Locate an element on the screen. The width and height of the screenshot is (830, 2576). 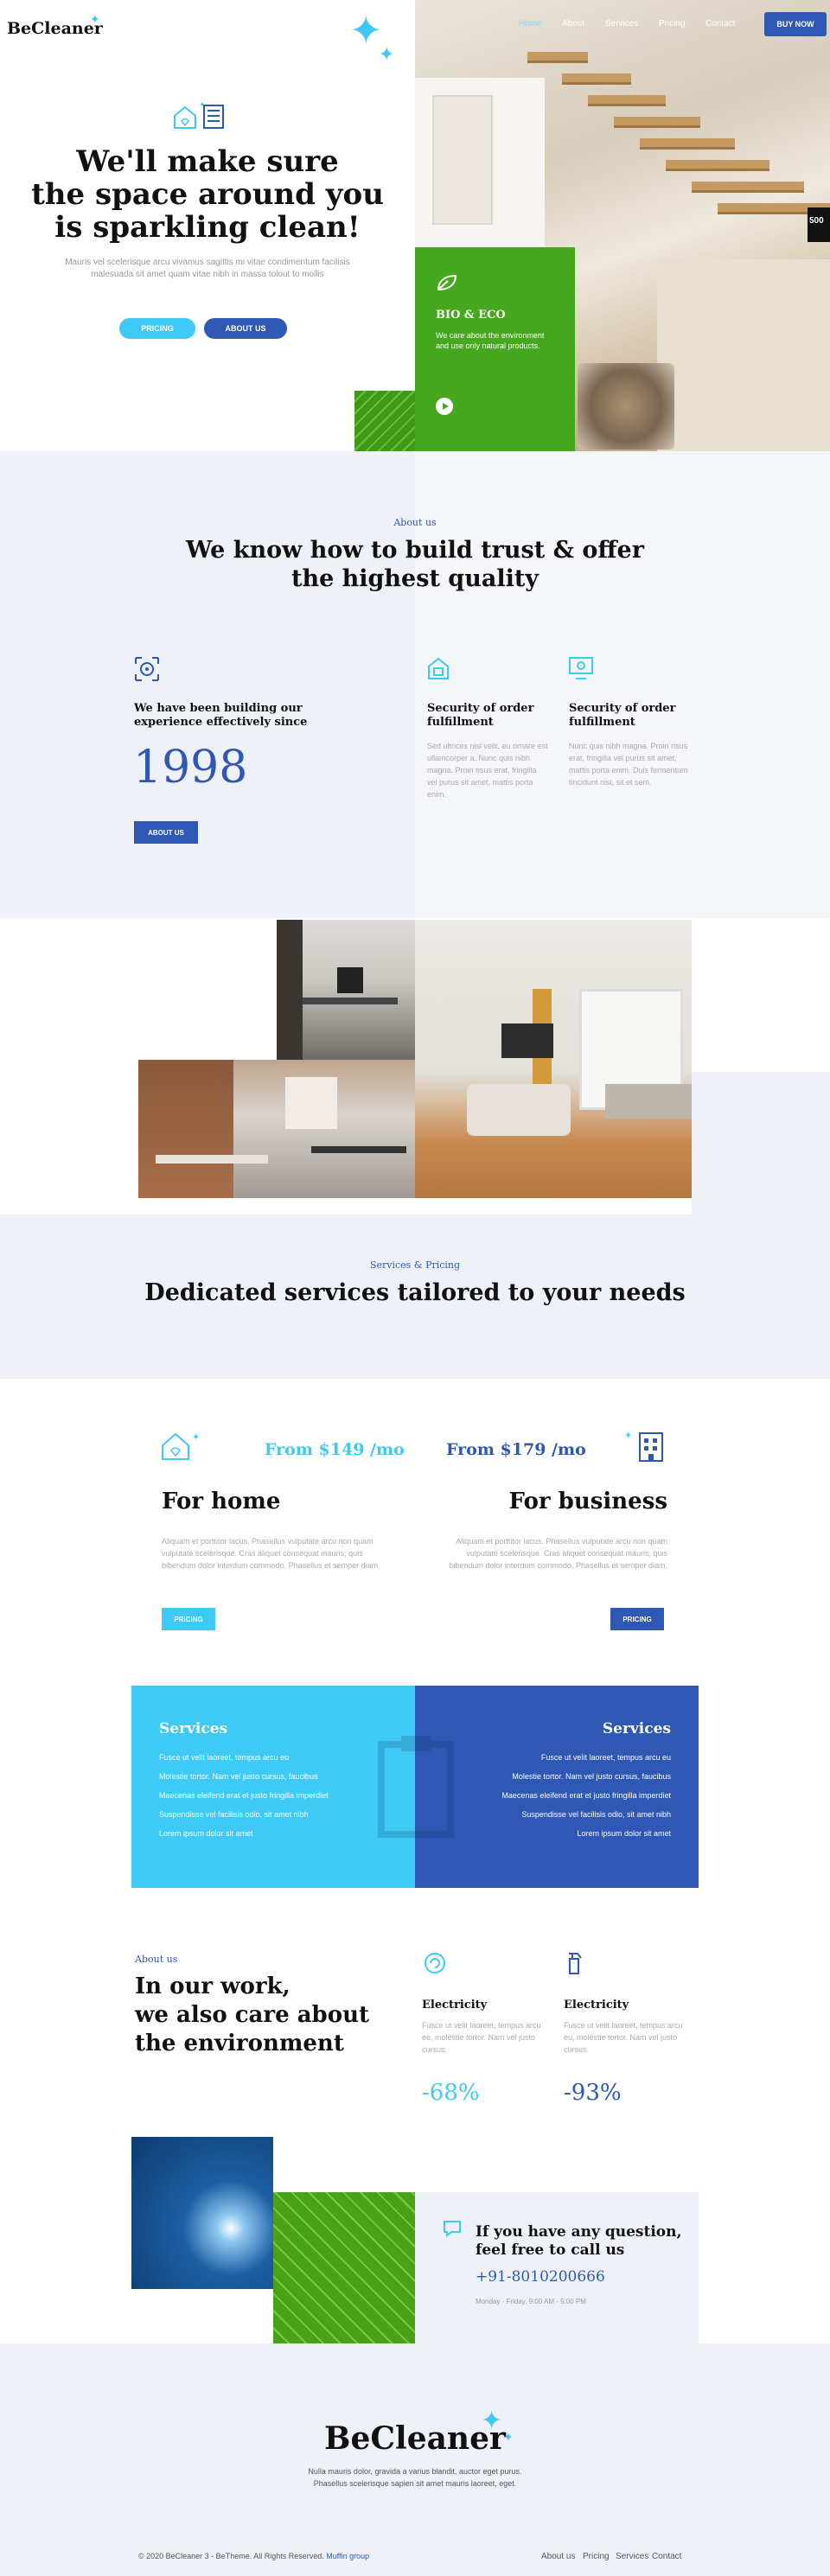
nav-contact: Contact is located at coordinates (720, 24).